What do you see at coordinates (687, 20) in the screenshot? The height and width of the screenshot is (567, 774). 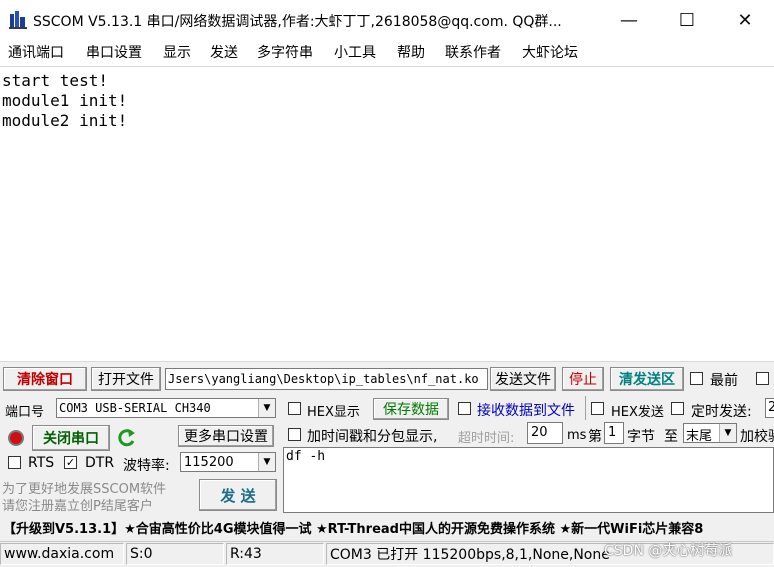 I see `maximize-button: ☐` at bounding box center [687, 20].